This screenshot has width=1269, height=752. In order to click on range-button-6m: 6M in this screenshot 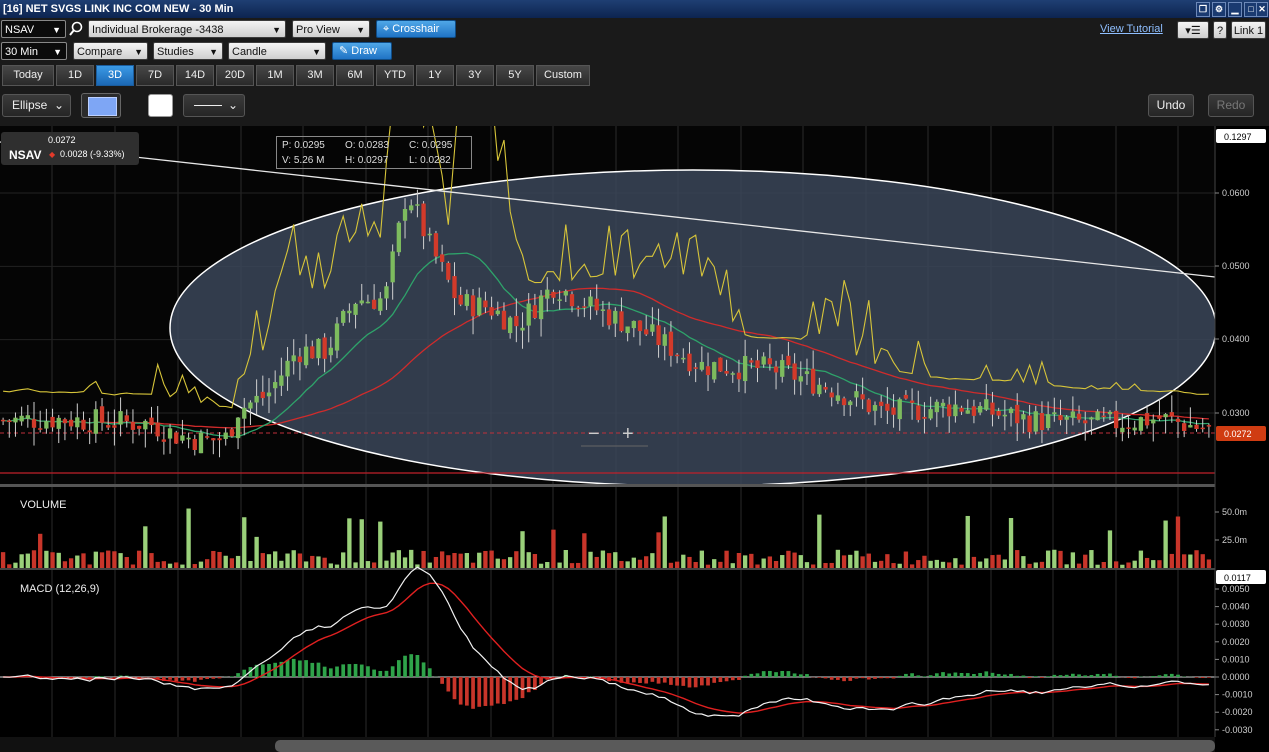, I will do `click(355, 75)`.